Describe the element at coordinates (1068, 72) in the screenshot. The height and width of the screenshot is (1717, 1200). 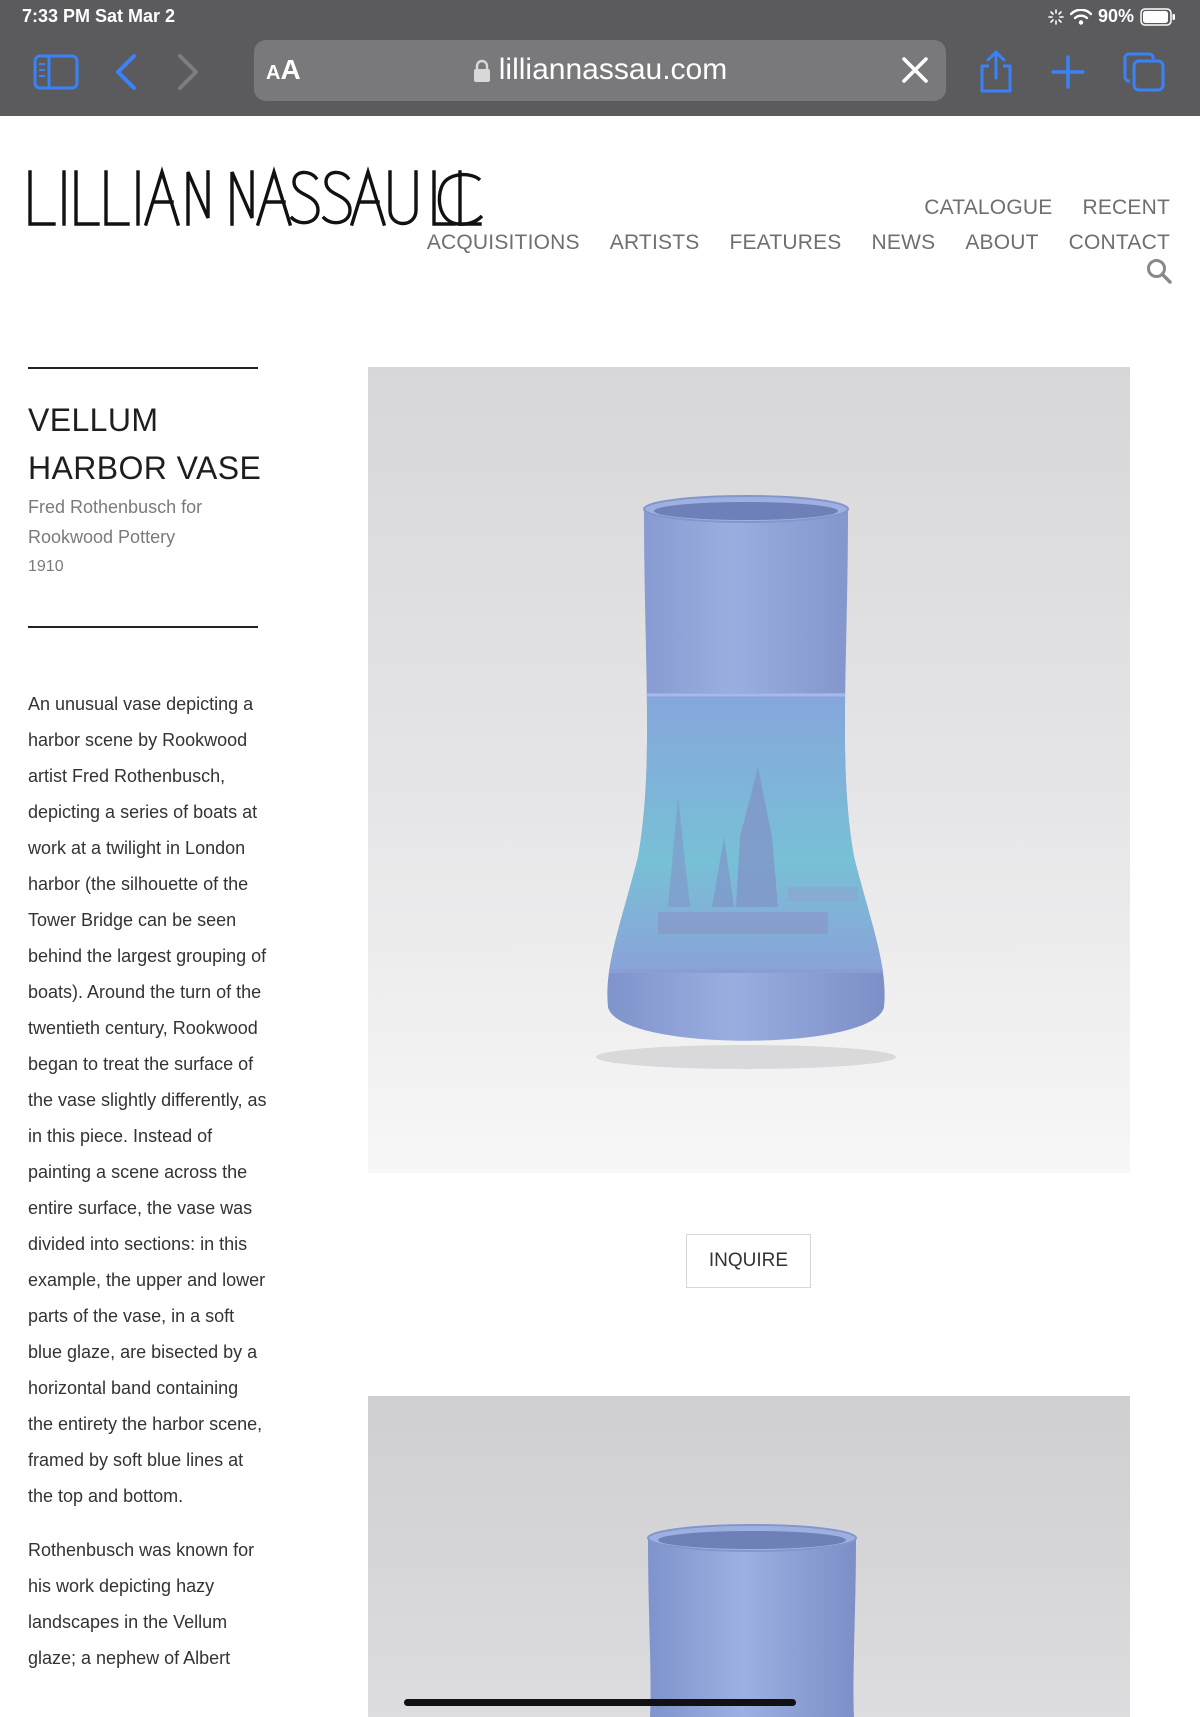
I see `new-tab-icon` at that location.